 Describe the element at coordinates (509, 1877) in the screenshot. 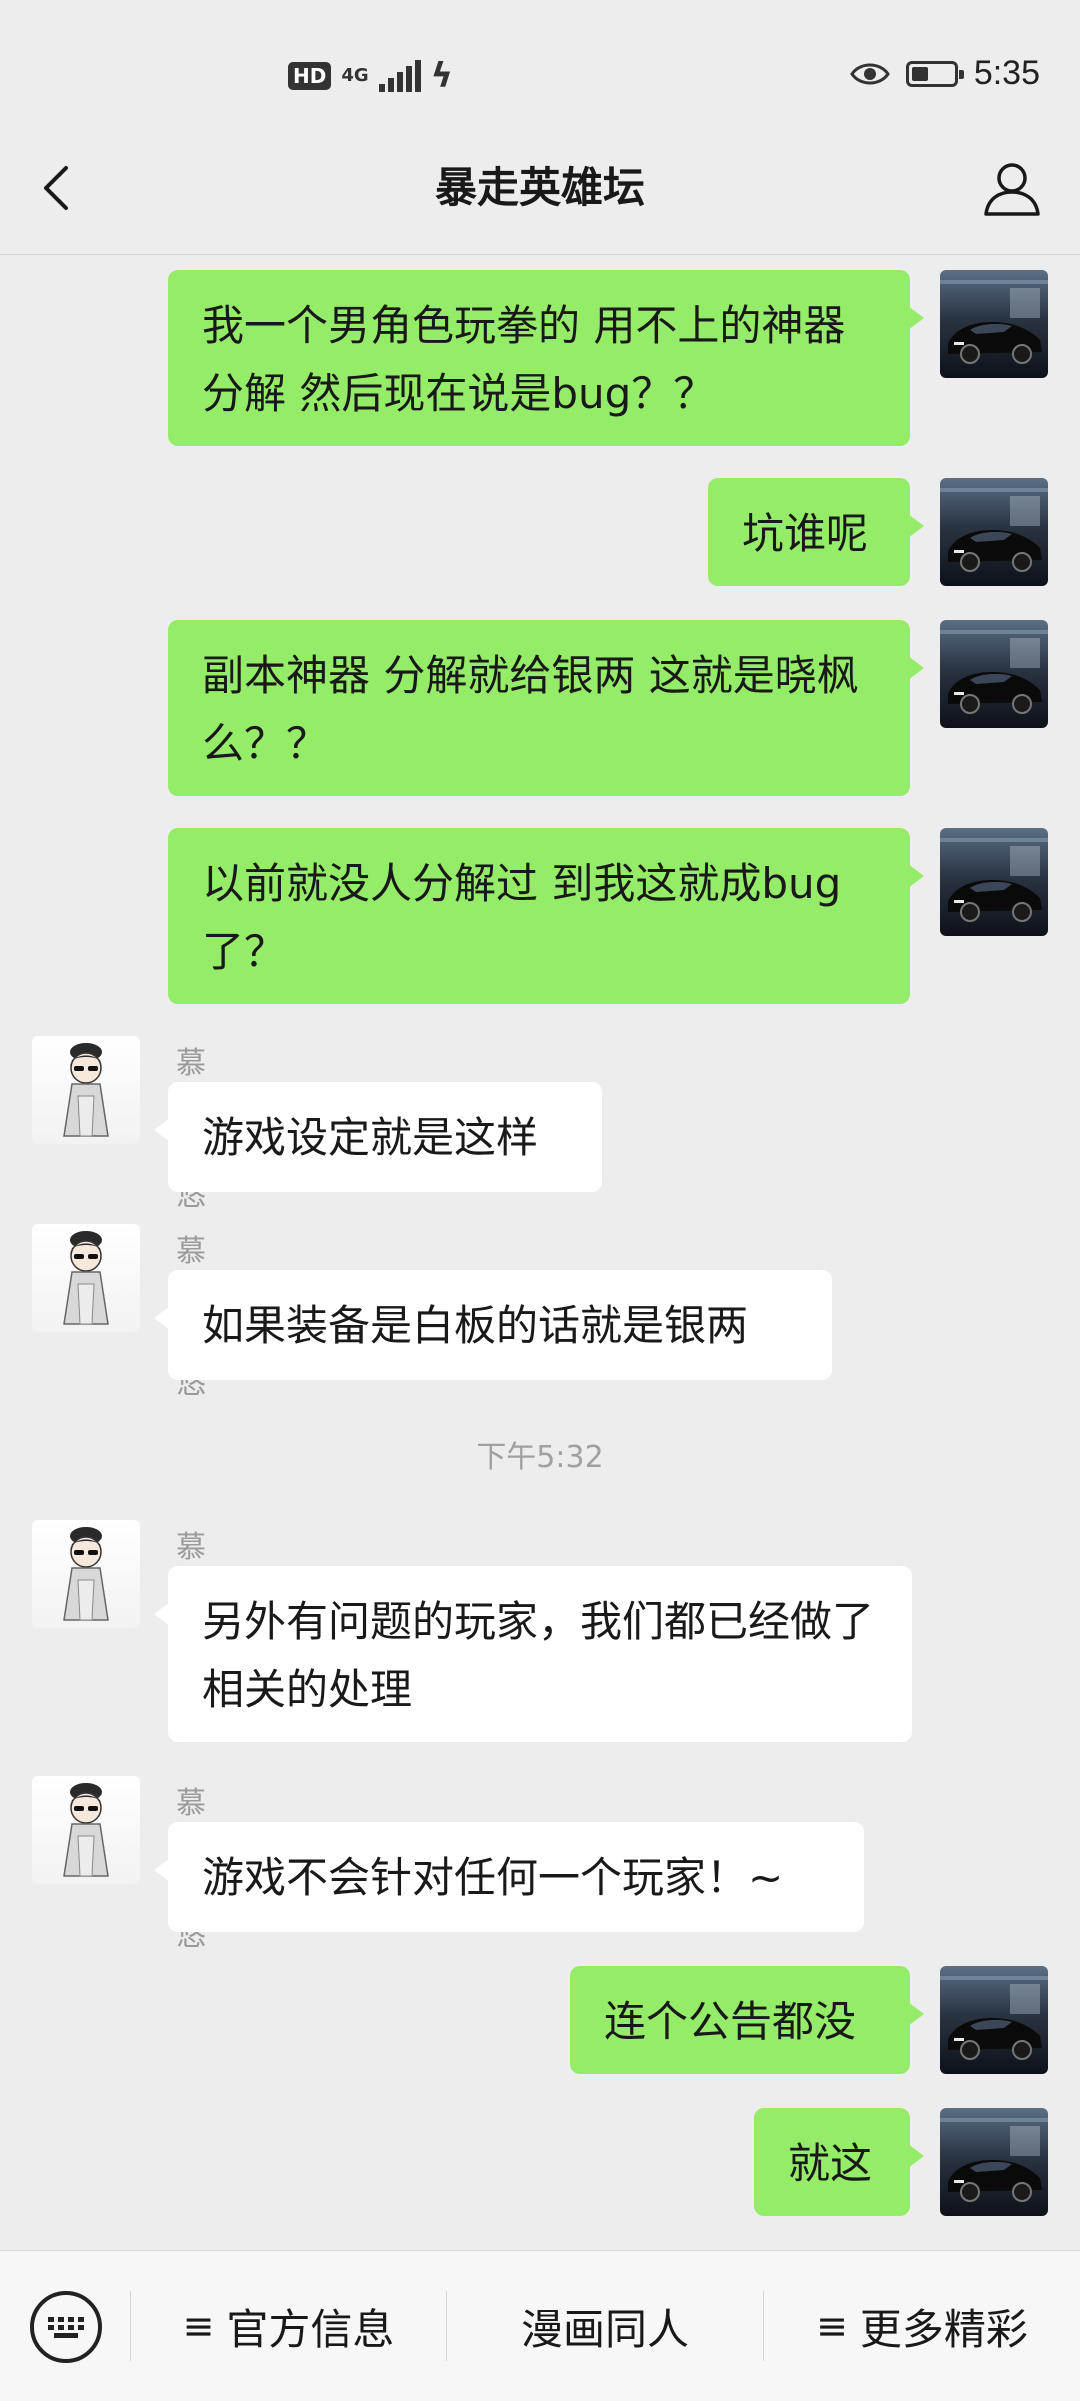

I see `message-bubble: 游戏不会针对任何一个玩家！~` at that location.